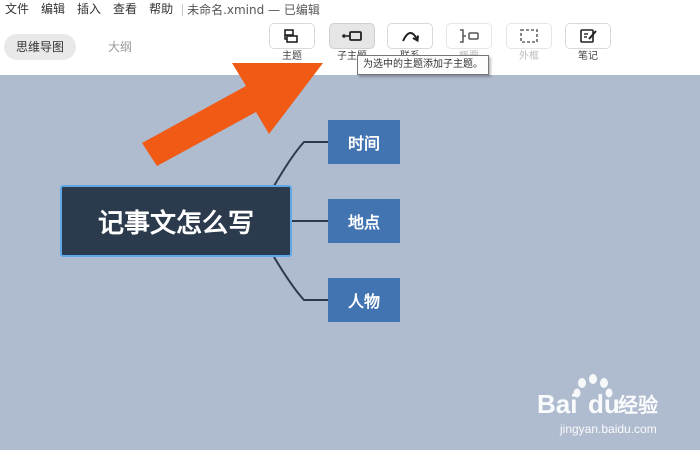 The width and height of the screenshot is (700, 450). Describe the element at coordinates (557, 404) in the screenshot. I see `watermark-brand-left: Bai` at that location.